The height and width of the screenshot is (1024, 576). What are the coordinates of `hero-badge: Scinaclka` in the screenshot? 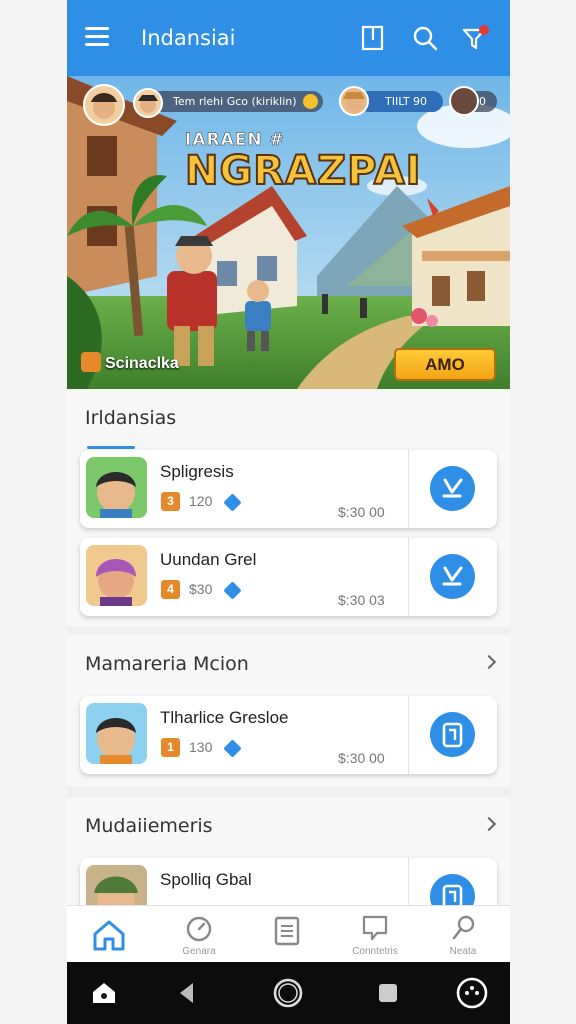 It's located at (130, 362).